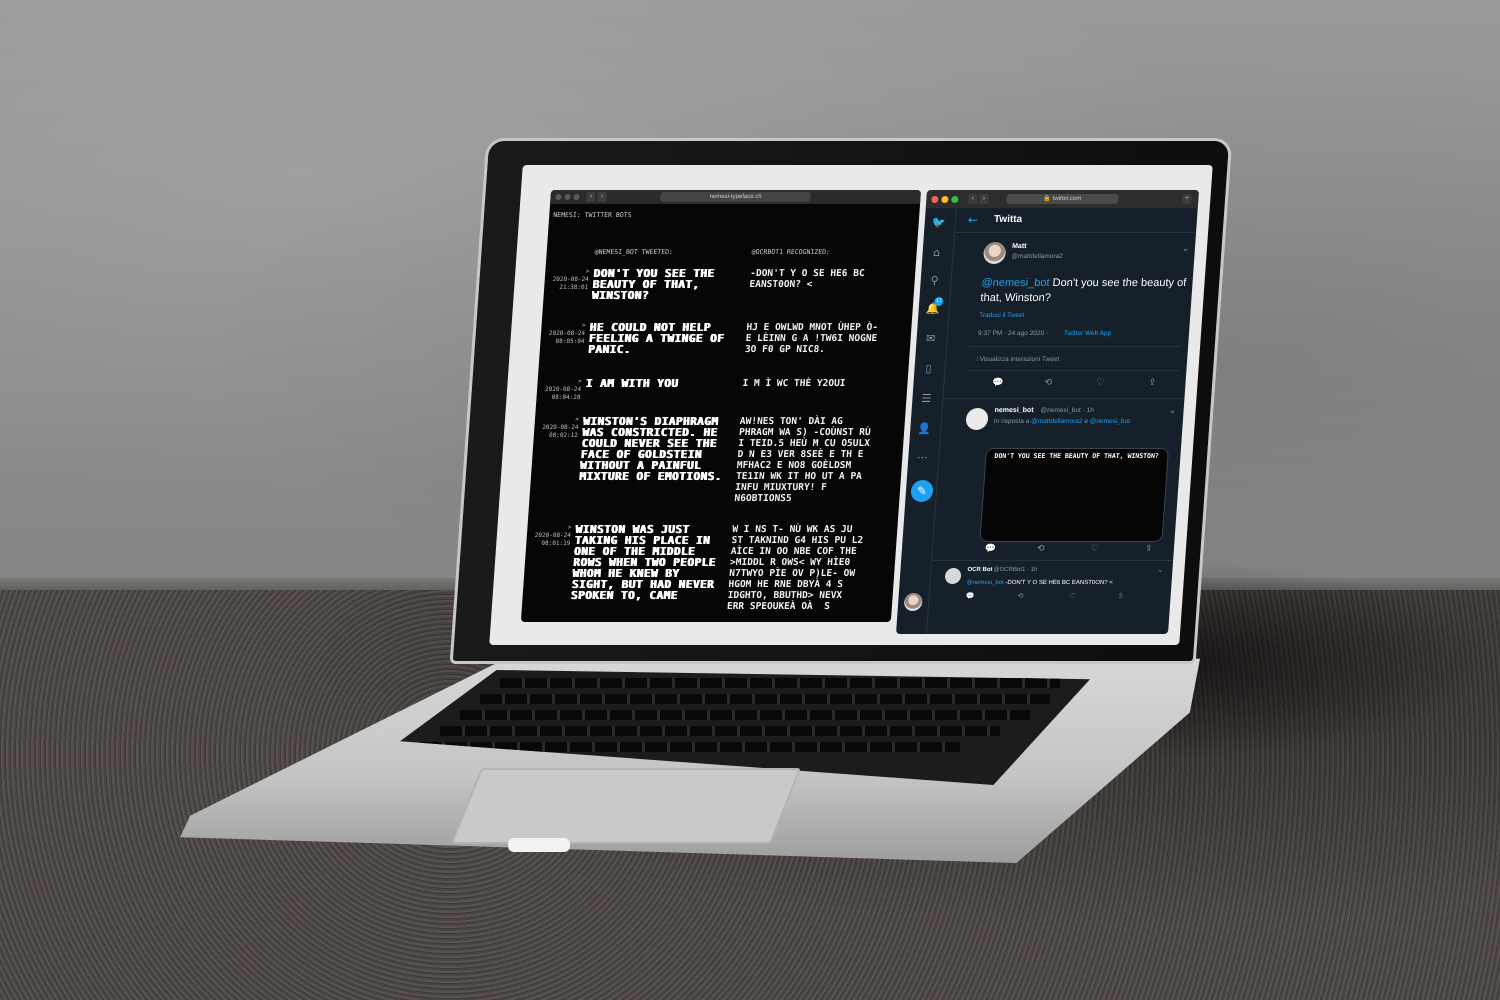 The image size is (1500, 1000). What do you see at coordinates (977, 419) in the screenshot?
I see `nemesi-bot-avatar` at bounding box center [977, 419].